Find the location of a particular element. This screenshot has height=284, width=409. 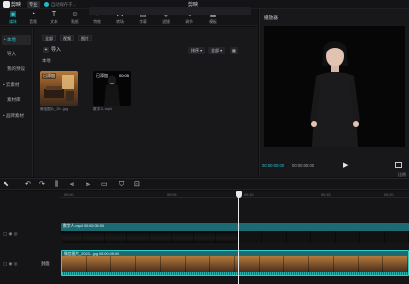

sync-status-icon is located at coordinates (46, 4).